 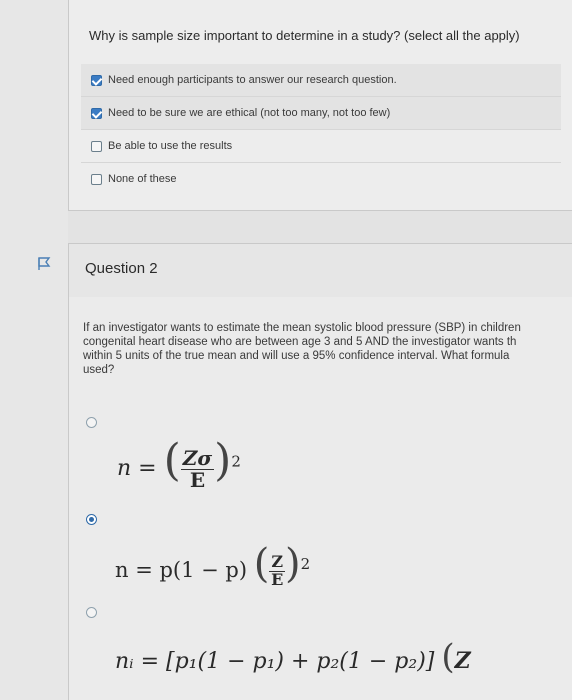 I want to click on question-2-header: Question 2, so click(x=320, y=271).